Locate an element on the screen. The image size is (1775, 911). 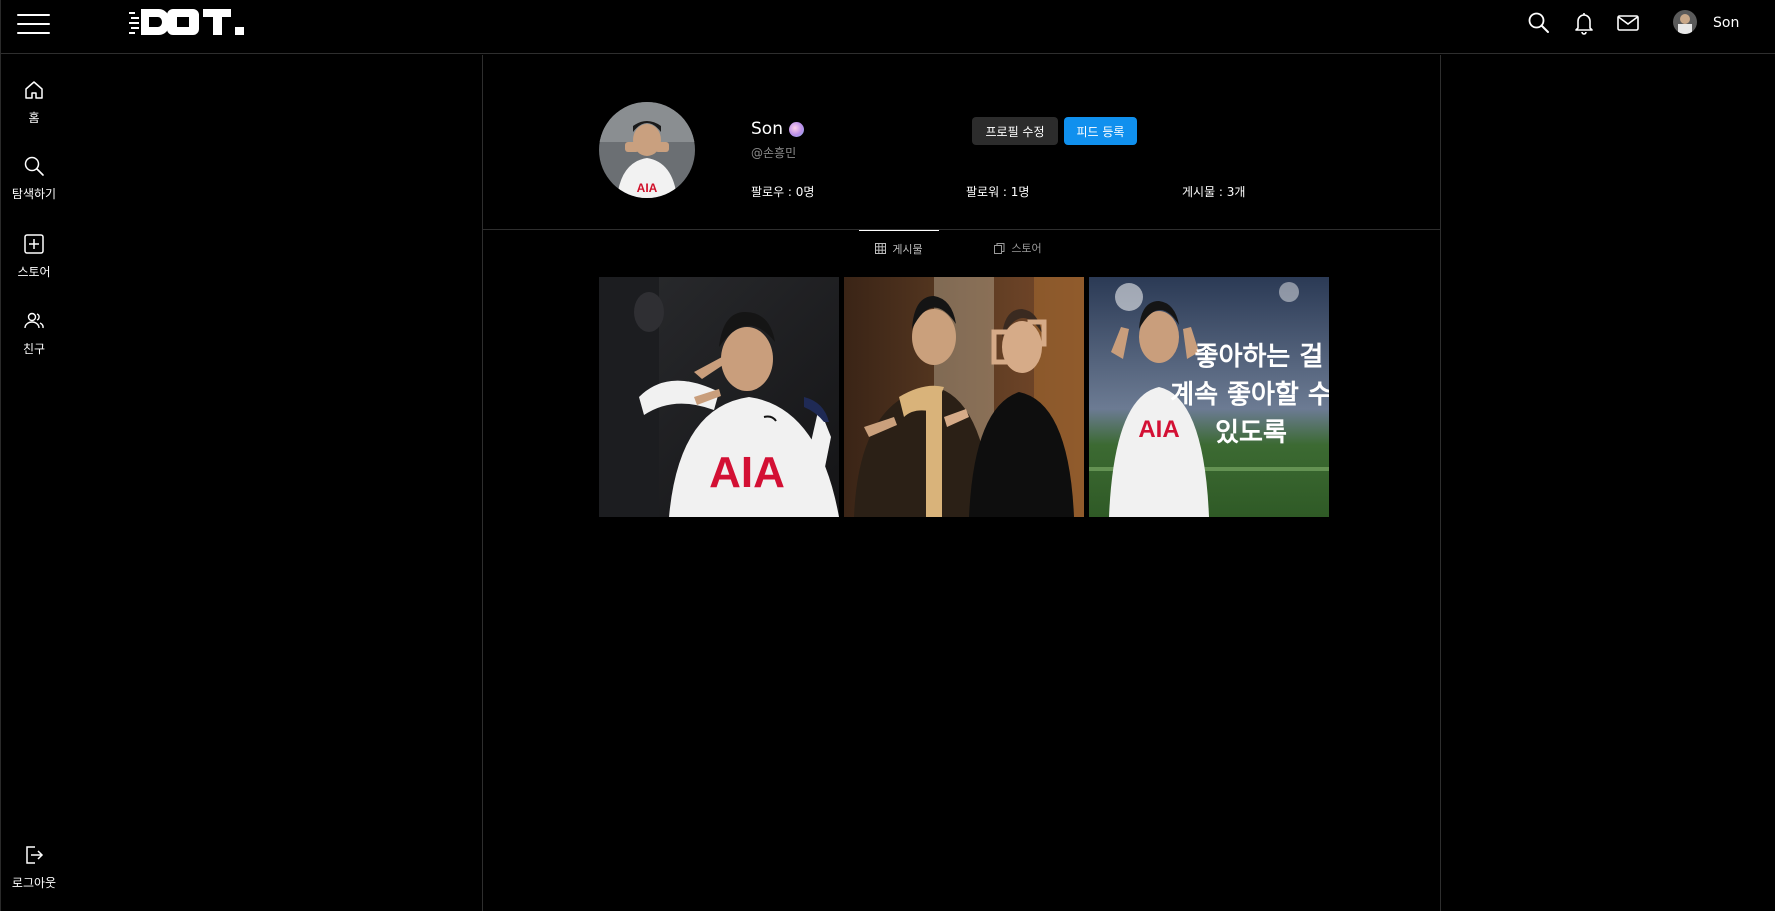
posts-count: 게시물 : 3개 is located at coordinates (1214, 192).